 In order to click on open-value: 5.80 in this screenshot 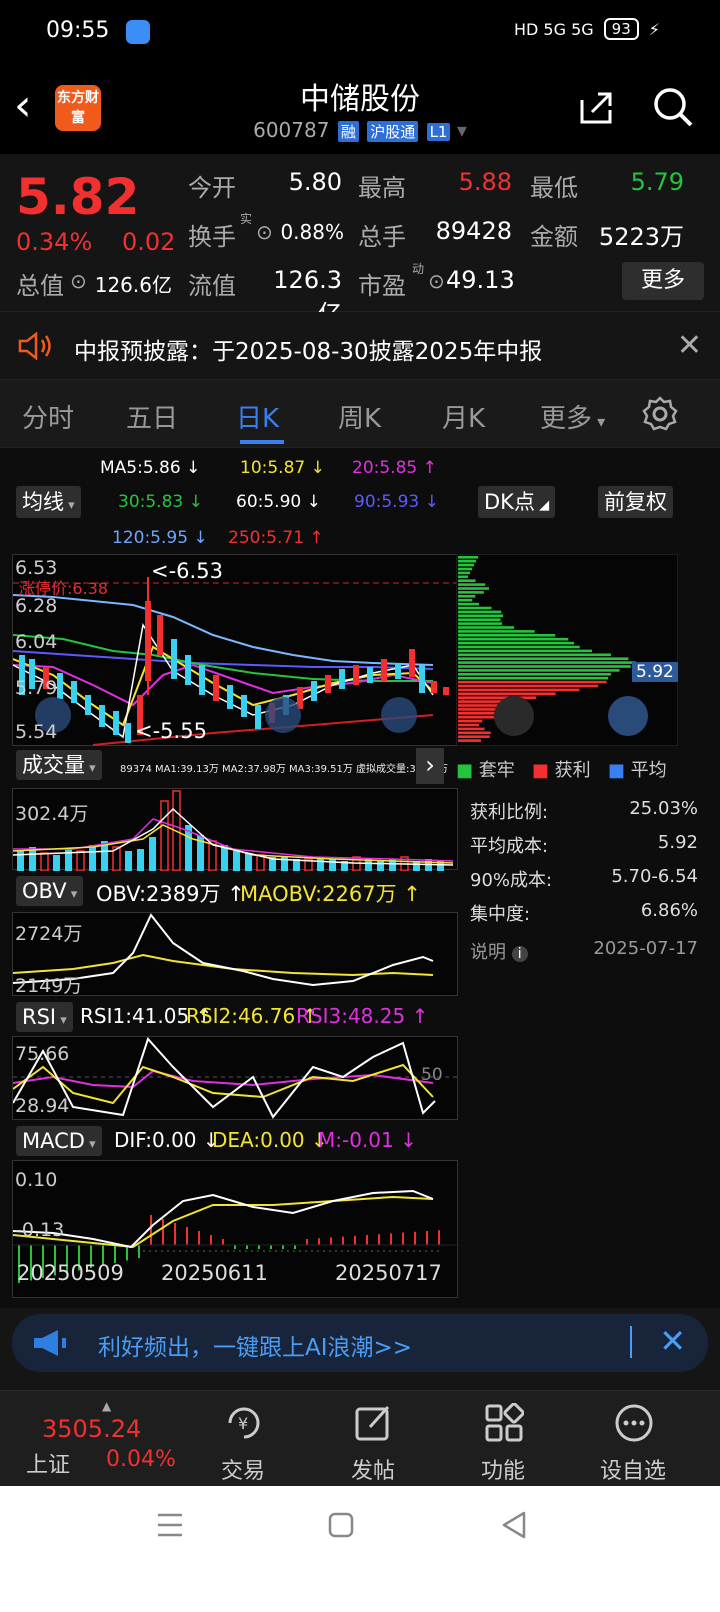, I will do `click(315, 182)`.